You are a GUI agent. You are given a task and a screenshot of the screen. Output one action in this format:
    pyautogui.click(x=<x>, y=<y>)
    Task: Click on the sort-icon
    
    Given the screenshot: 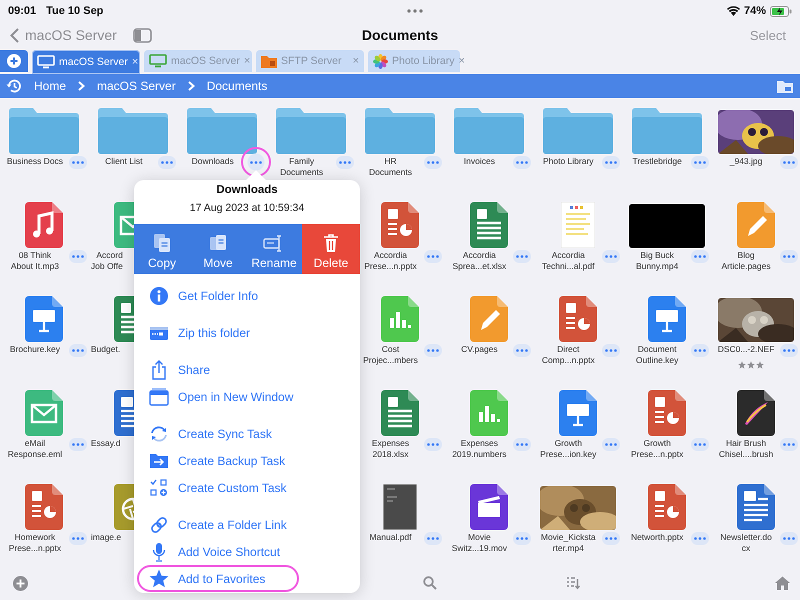 What is the action you would take?
    pyautogui.click(x=573, y=583)
    